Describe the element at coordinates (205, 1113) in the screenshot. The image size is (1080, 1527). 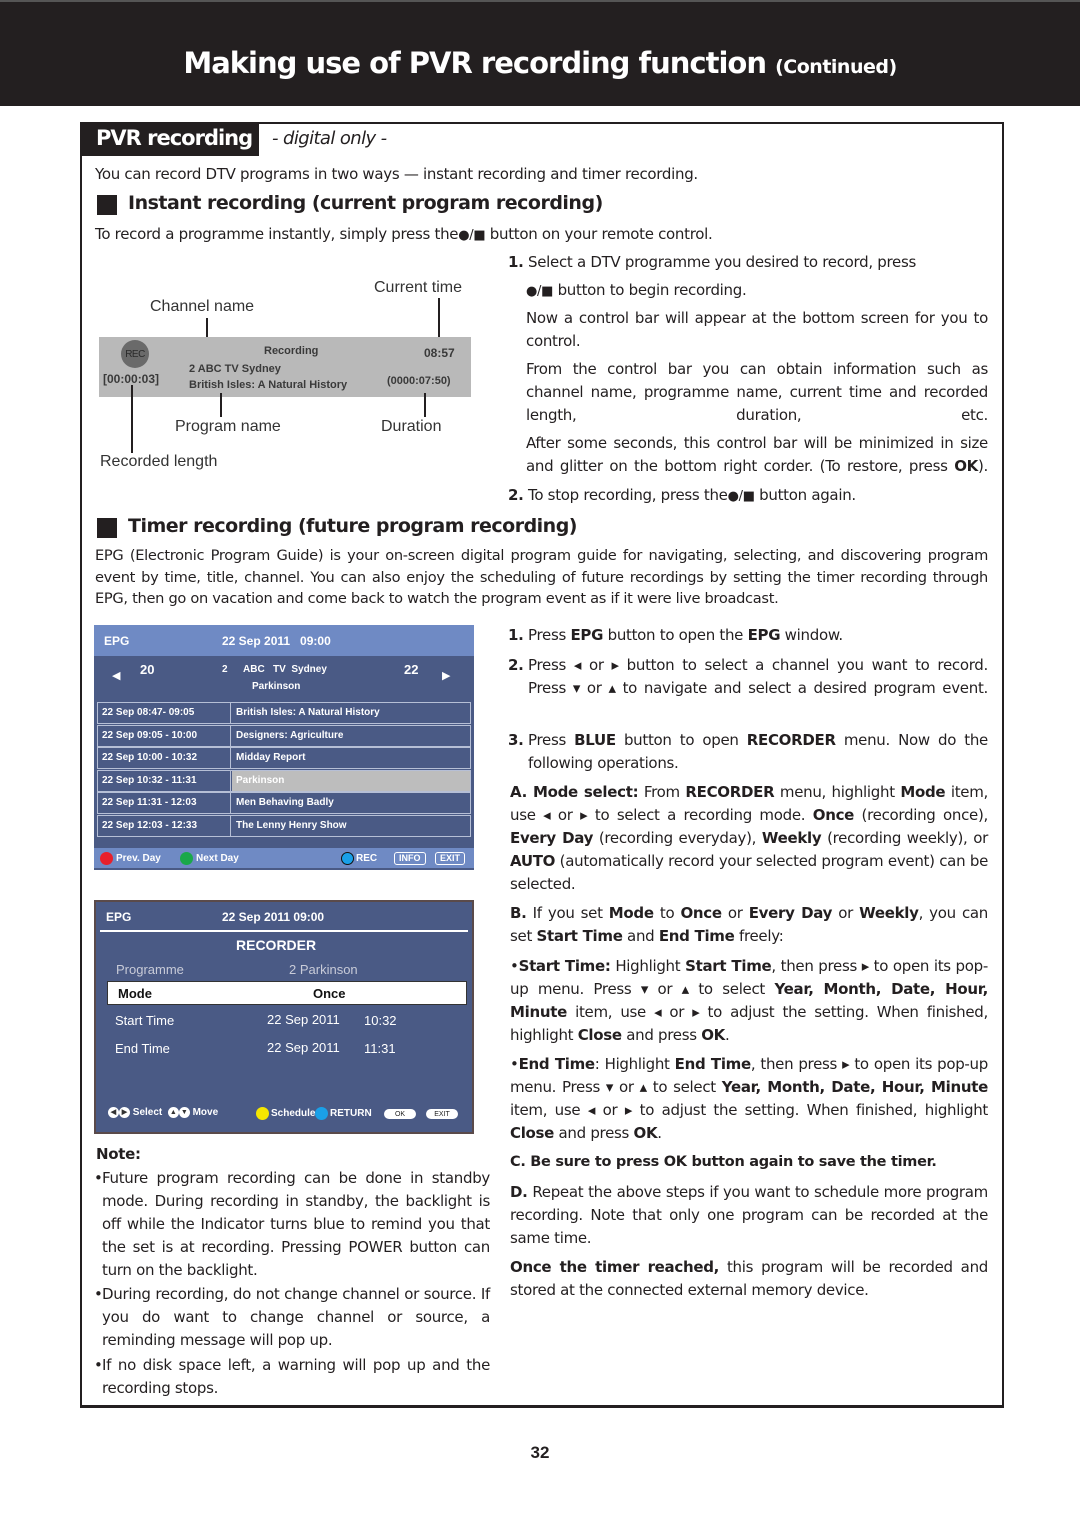
I see `move-hint: Move` at that location.